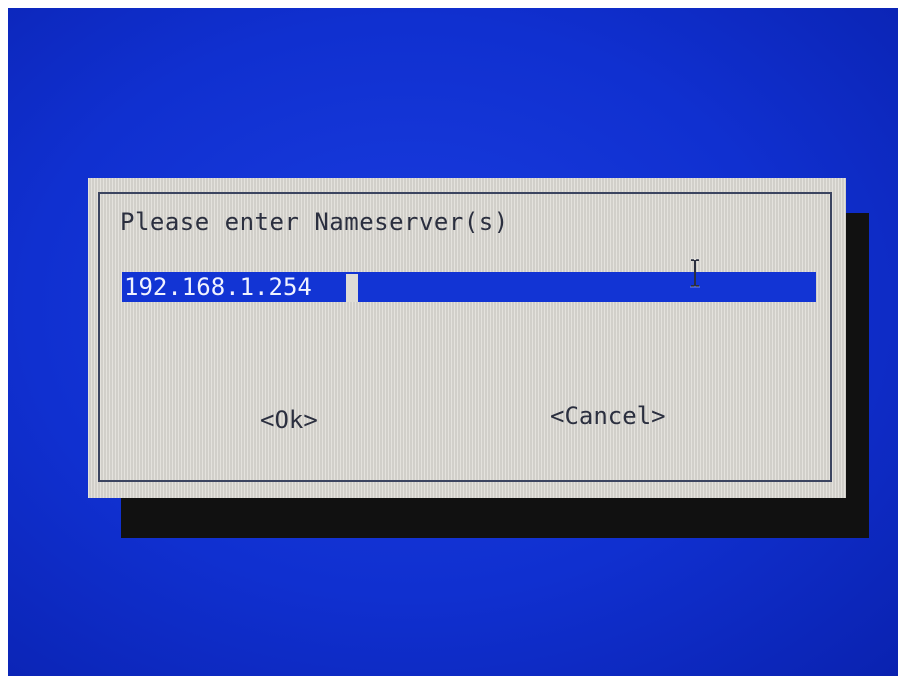  Describe the element at coordinates (608, 416) in the screenshot. I see `cancel-button: <Cancel>` at that location.